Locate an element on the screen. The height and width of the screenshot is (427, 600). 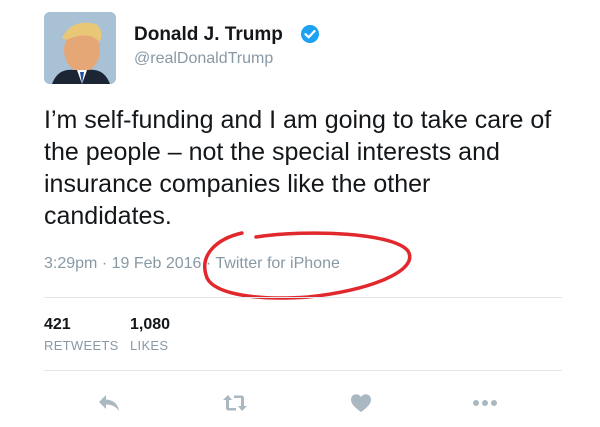
reply-icon is located at coordinates (109, 403).